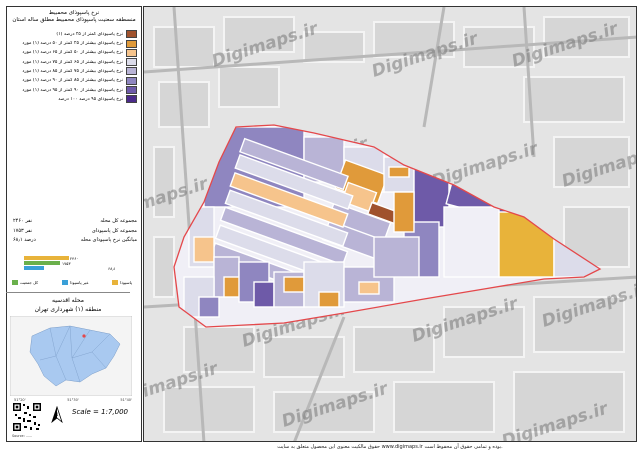 This screenshot has width=643, height=461. What do you see at coordinates (68, 309) in the screenshot?
I see `district-name: منطقه (۱) شهرداری تهران` at bounding box center [68, 309].